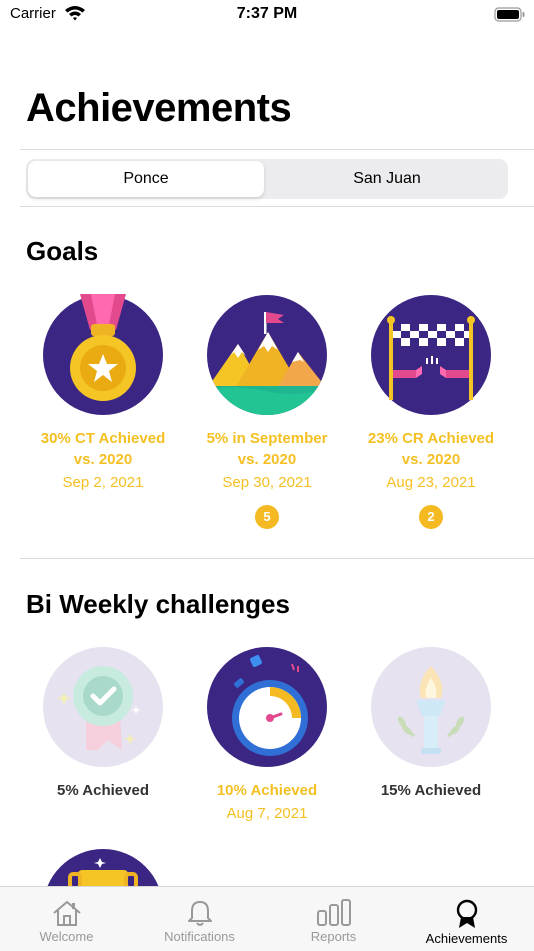  What do you see at coordinates (431, 517) in the screenshot?
I see `goal-count-badge: 2` at bounding box center [431, 517].